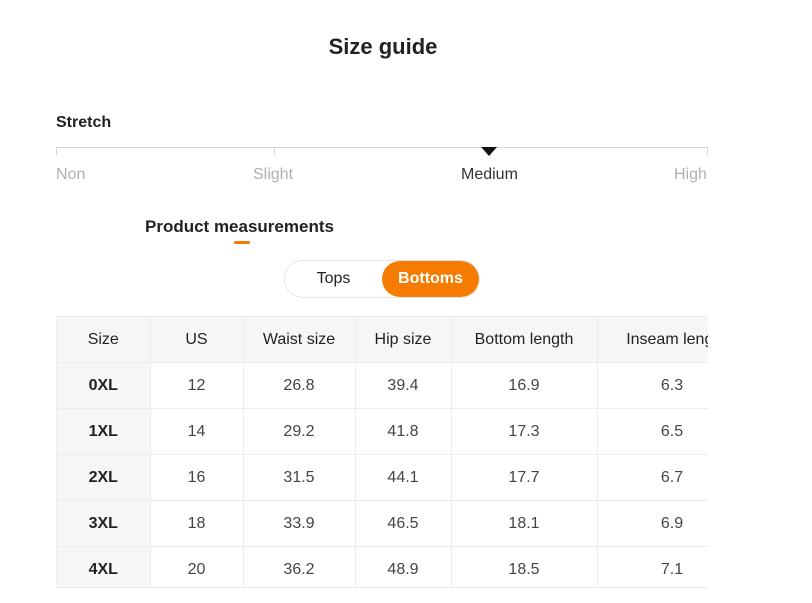 Image resolution: width=812 pixels, height=603 pixels. What do you see at coordinates (652, 385) in the screenshot?
I see `inseam-length-cell: 6.3` at bounding box center [652, 385].